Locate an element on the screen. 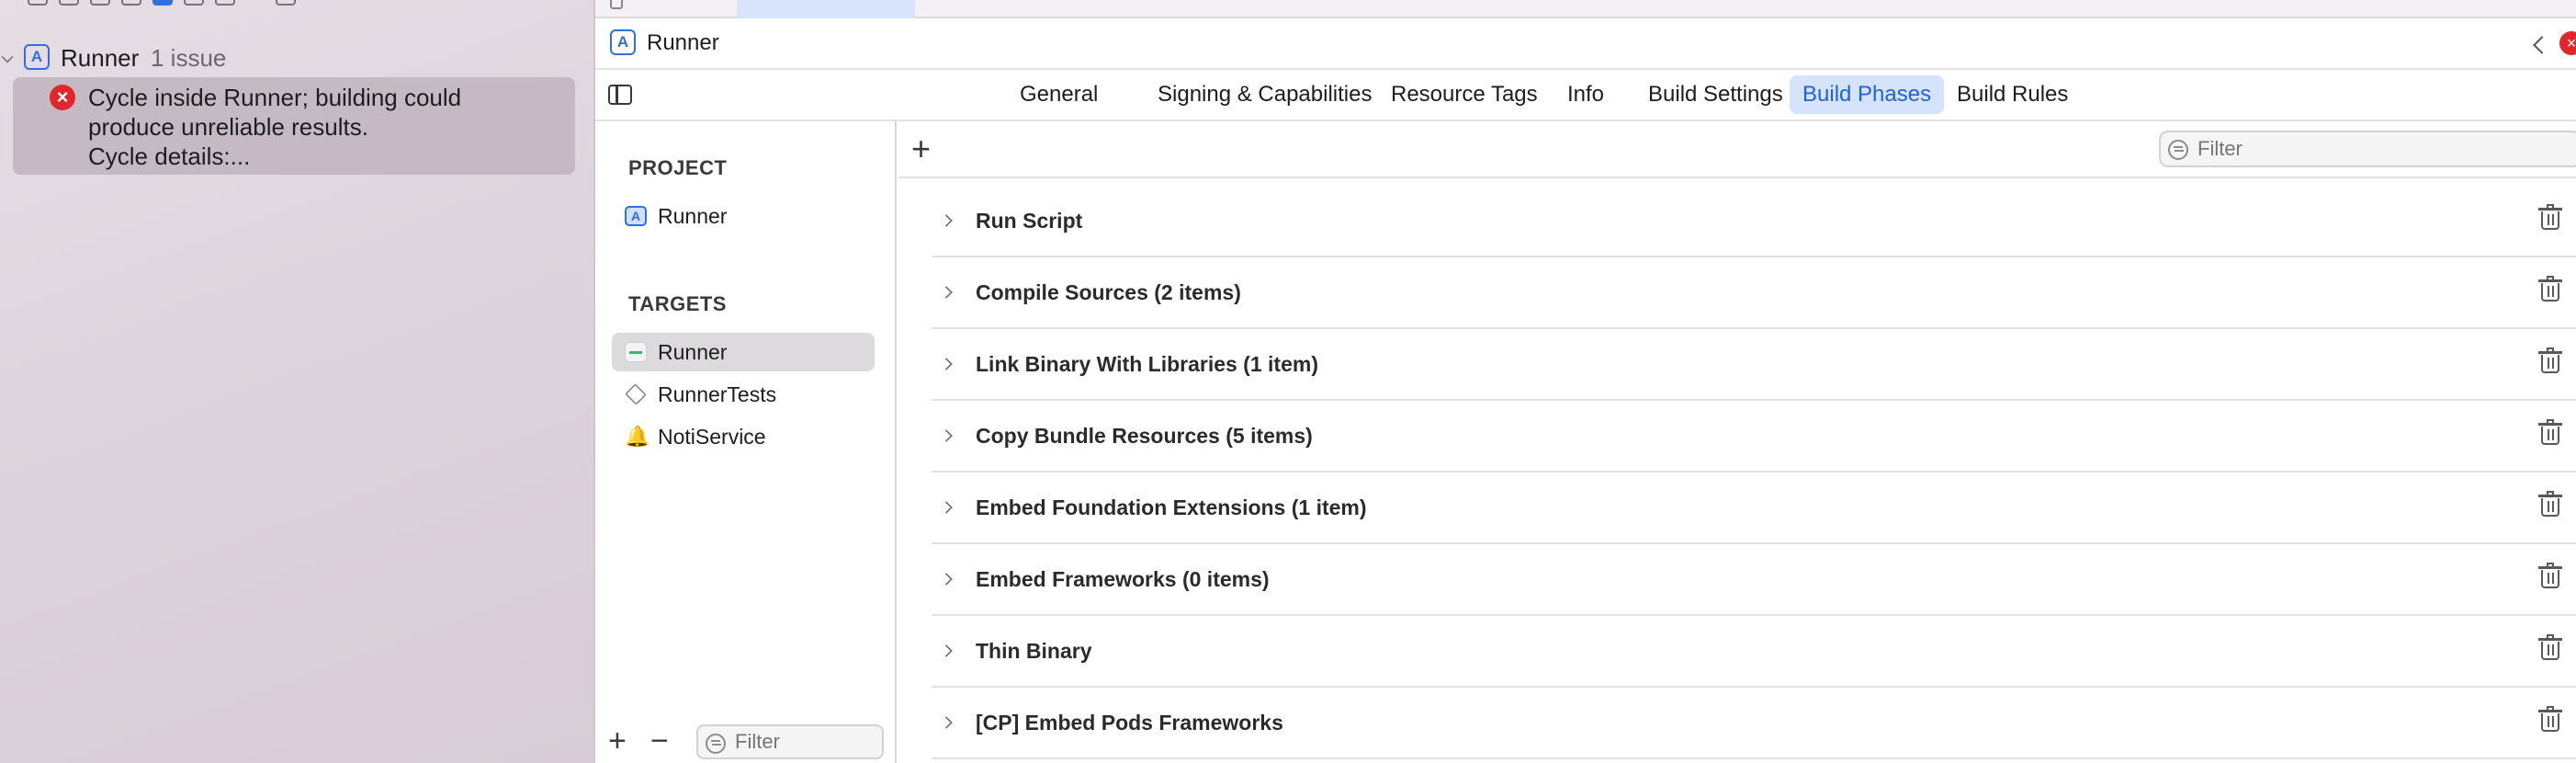 Image resolution: width=2576 pixels, height=763 pixels. build-phase-row: Embed Frameworks (0 items) is located at coordinates (1754, 580).